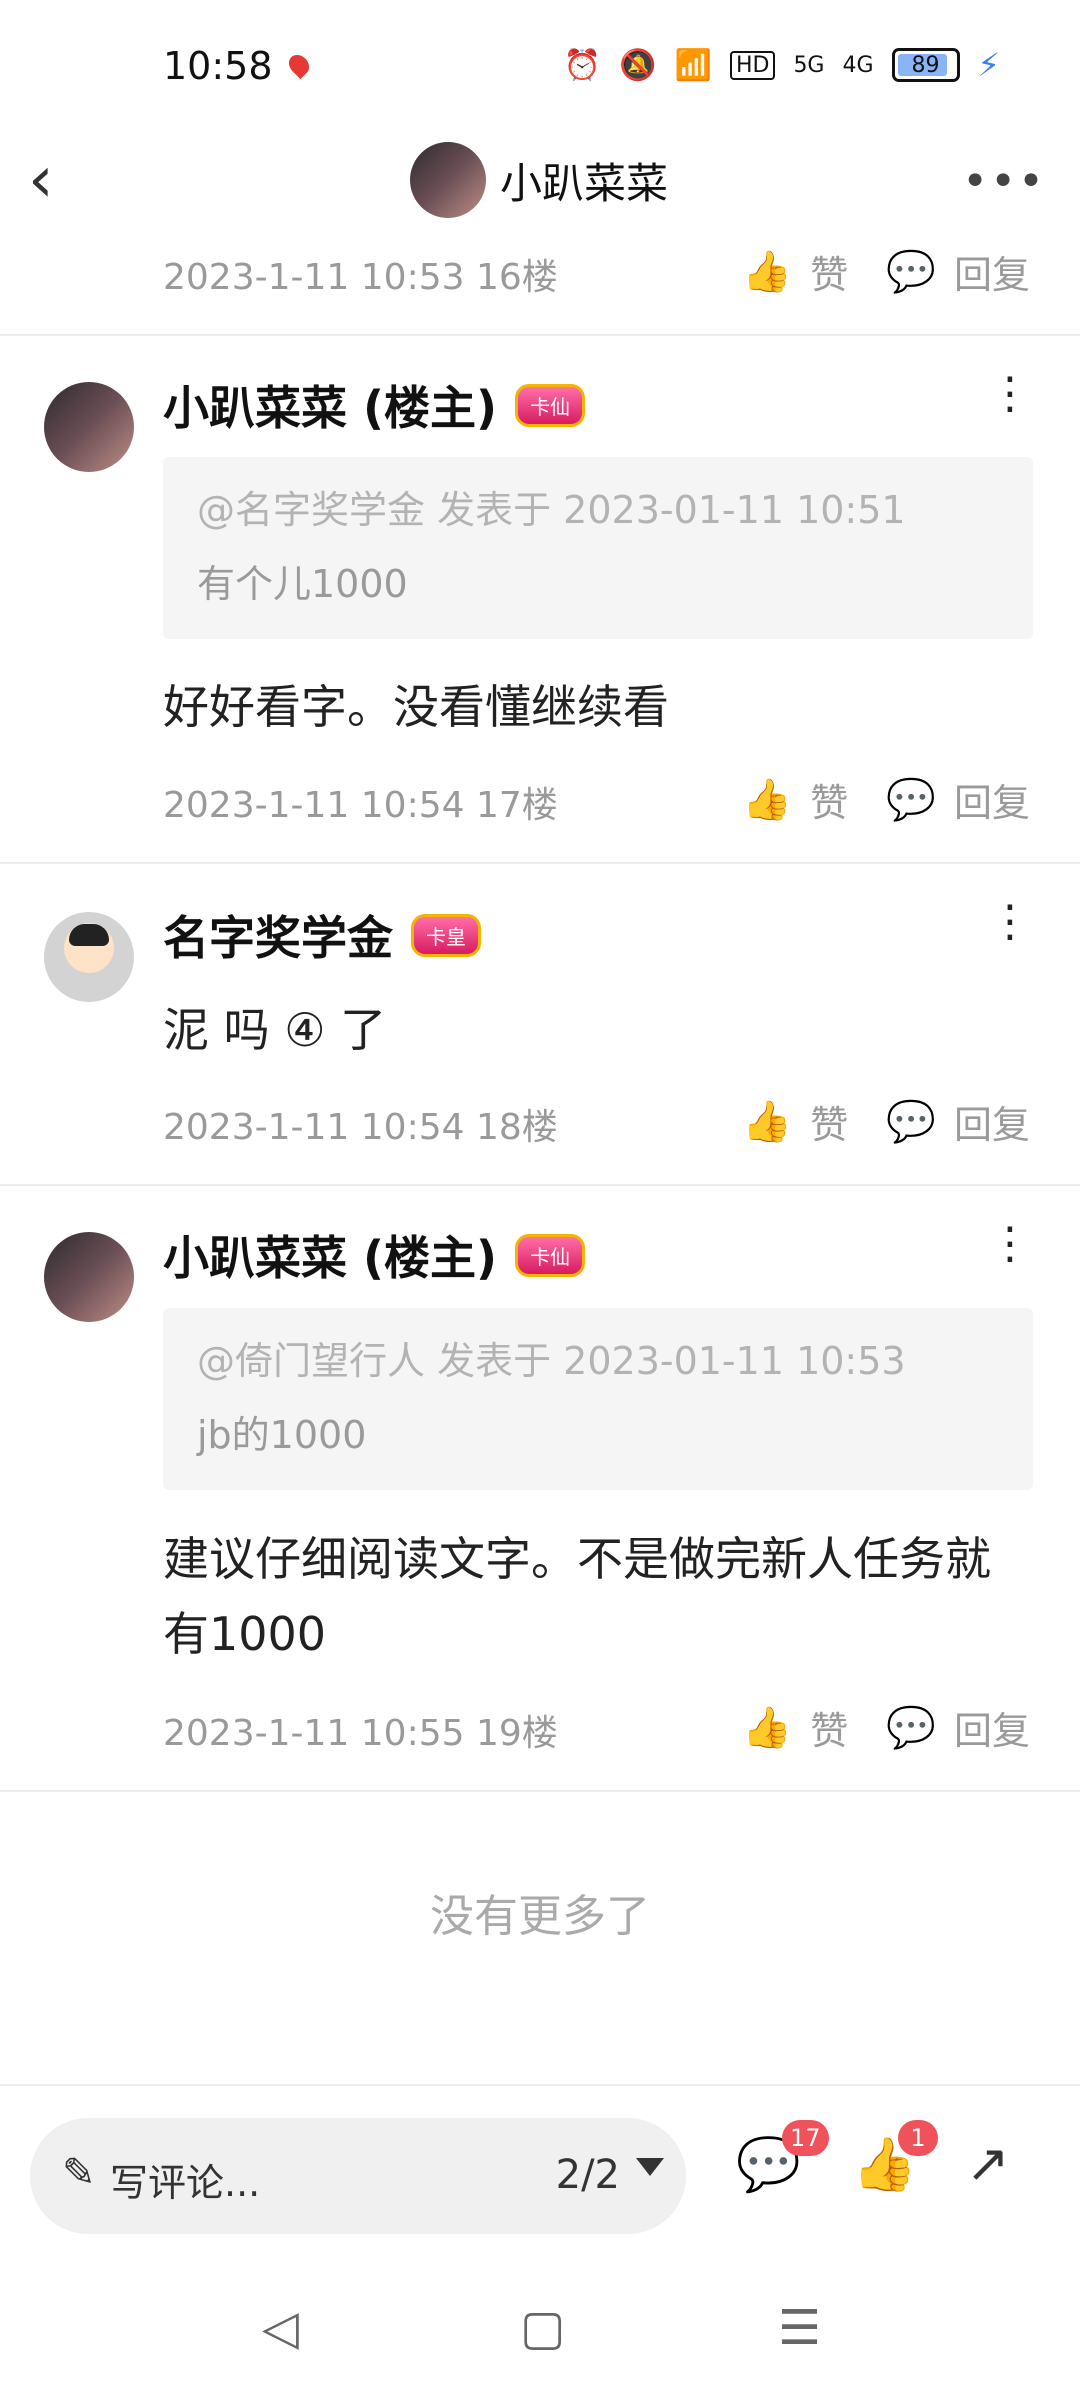  I want to click on mute-icon: 🔕, so click(638, 65).